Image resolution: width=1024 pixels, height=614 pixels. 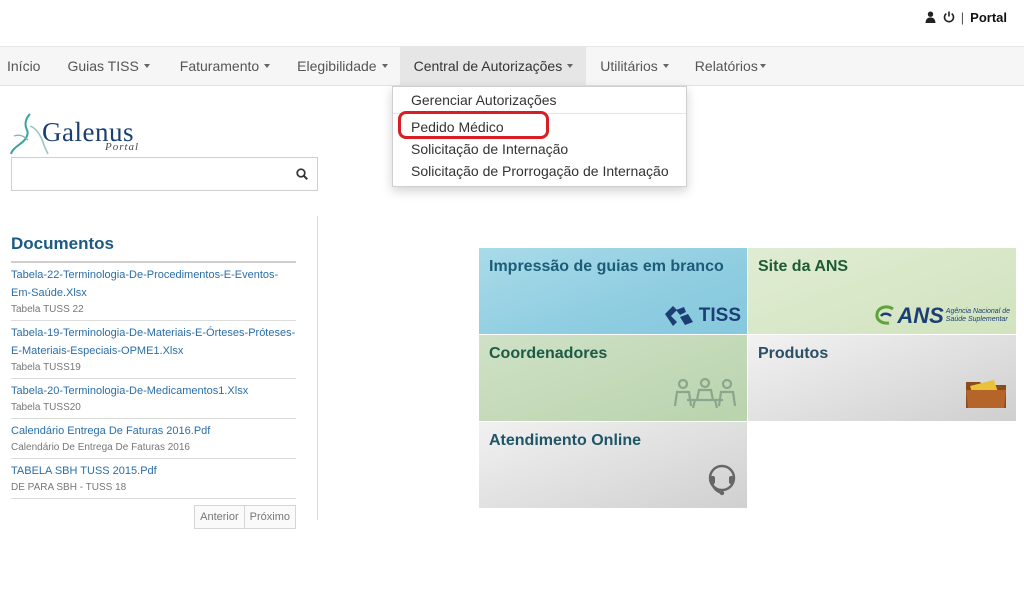 I want to click on search-button, so click(x=302, y=174).